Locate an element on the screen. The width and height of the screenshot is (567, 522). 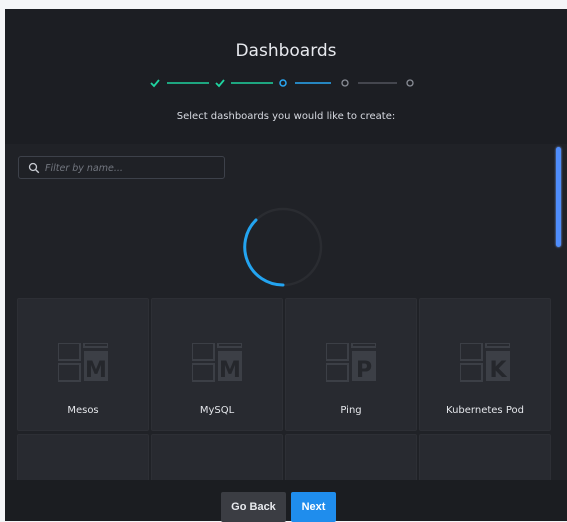
dashboard-card-ping: P Ping is located at coordinates (351, 364).